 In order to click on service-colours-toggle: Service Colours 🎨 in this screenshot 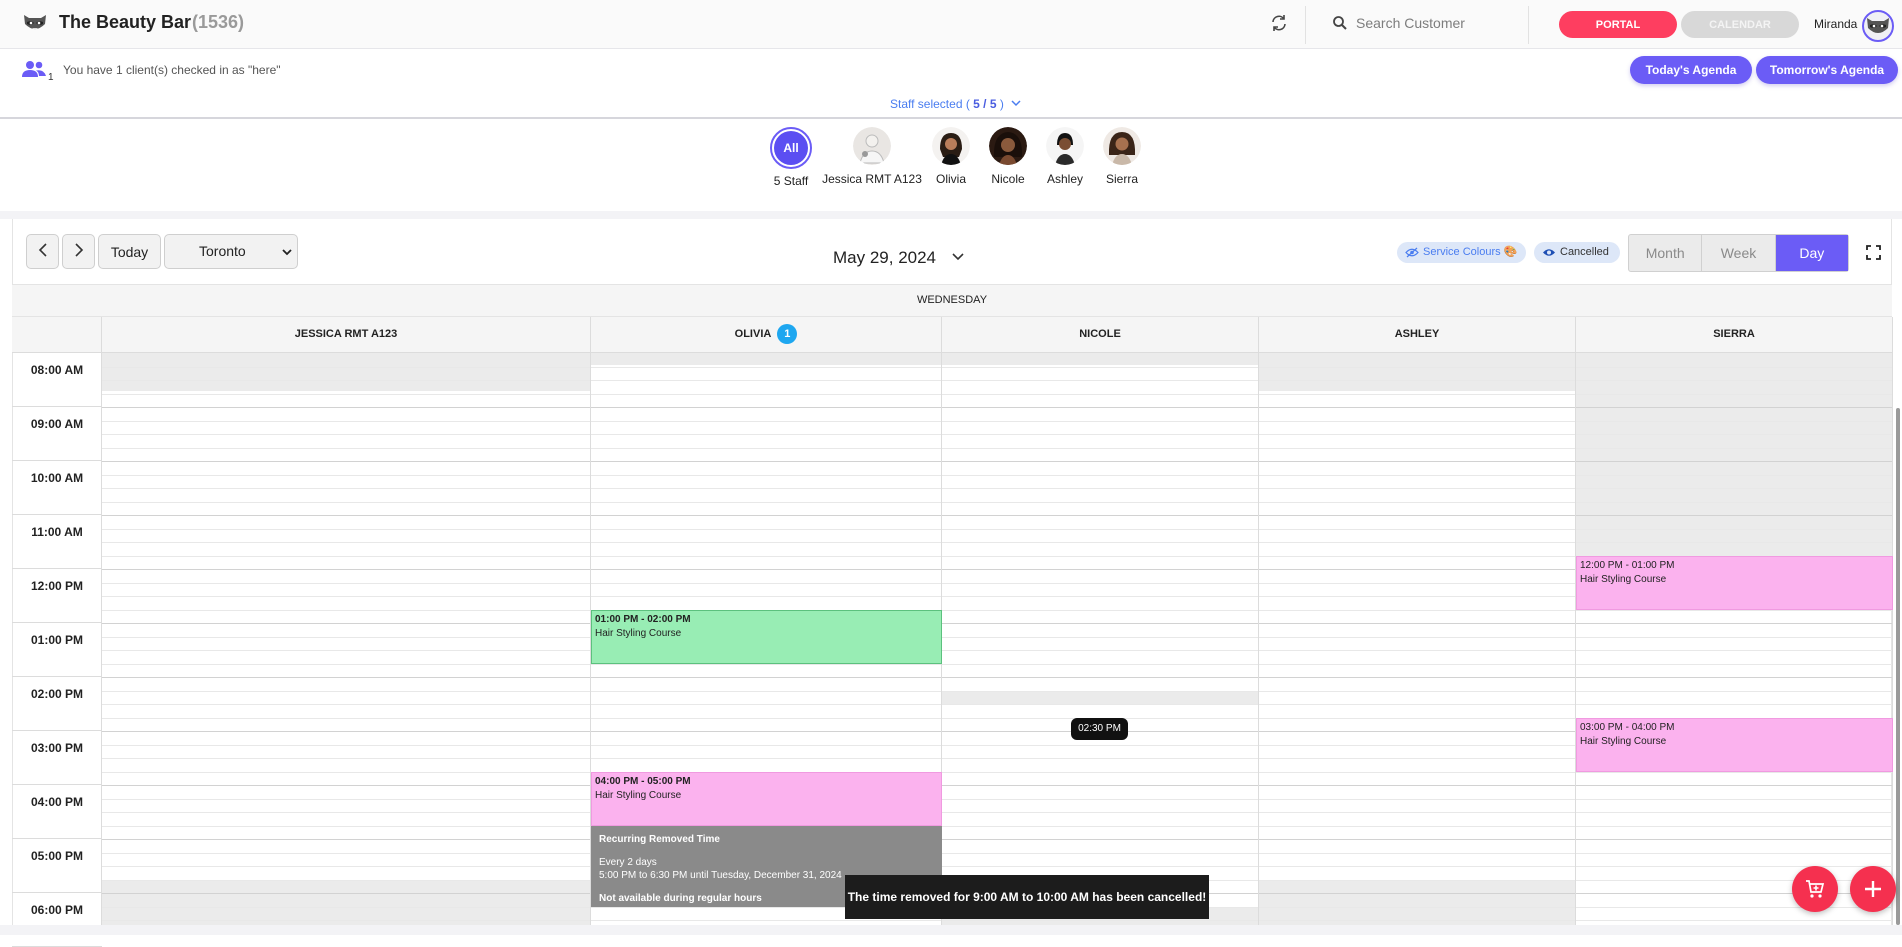, I will do `click(1461, 252)`.